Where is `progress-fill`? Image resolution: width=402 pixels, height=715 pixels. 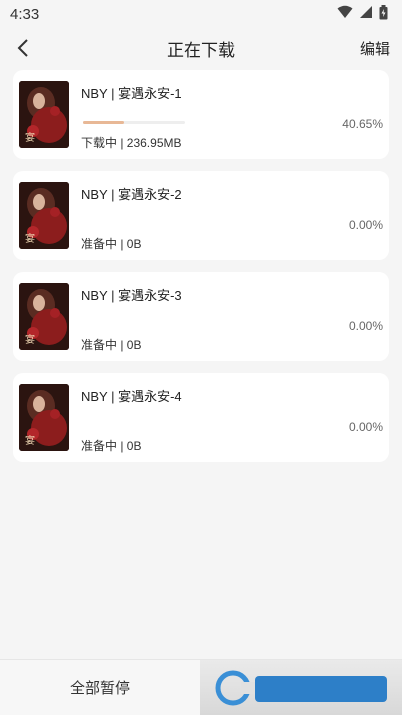
progress-fill is located at coordinates (104, 122).